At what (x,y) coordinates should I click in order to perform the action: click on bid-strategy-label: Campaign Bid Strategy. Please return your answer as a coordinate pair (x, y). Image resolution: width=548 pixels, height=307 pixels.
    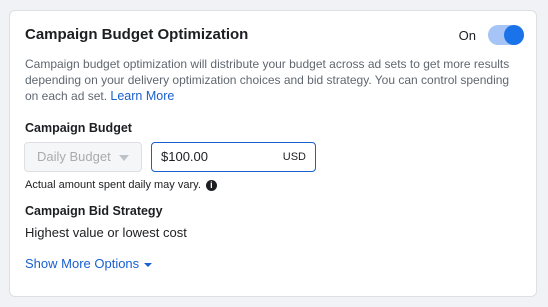
    Looking at the image, I should click on (94, 211).